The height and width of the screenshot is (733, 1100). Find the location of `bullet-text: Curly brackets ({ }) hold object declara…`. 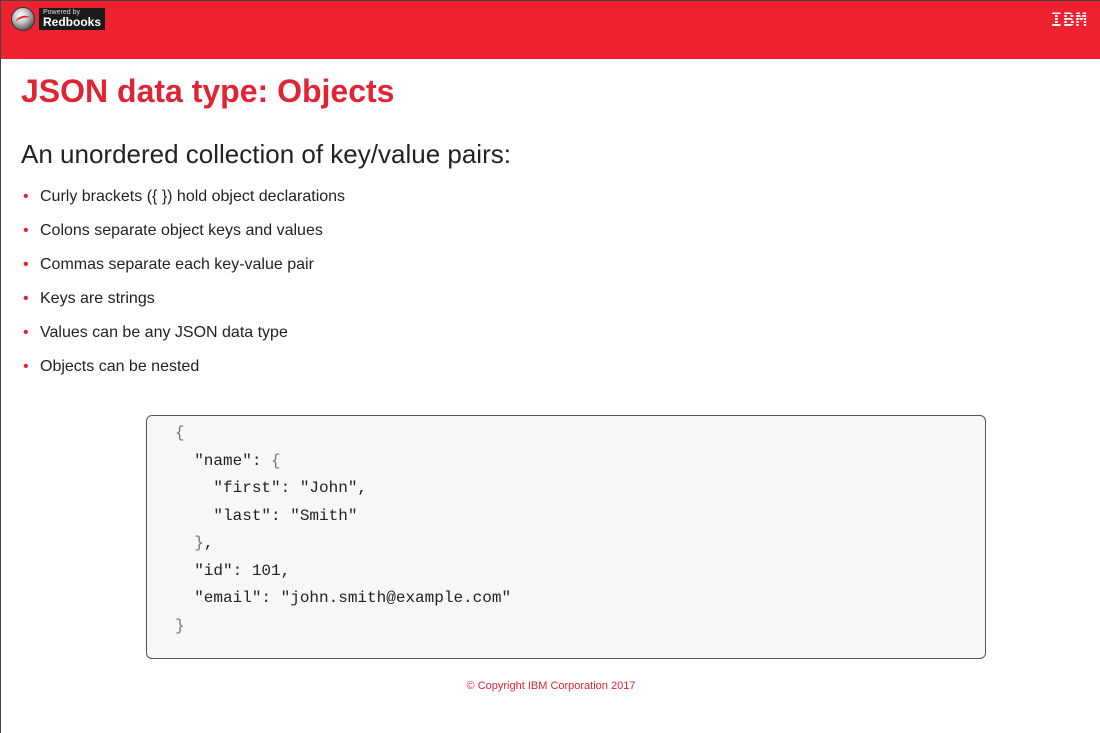

bullet-text: Curly brackets ({ }) hold object declara… is located at coordinates (193, 196).